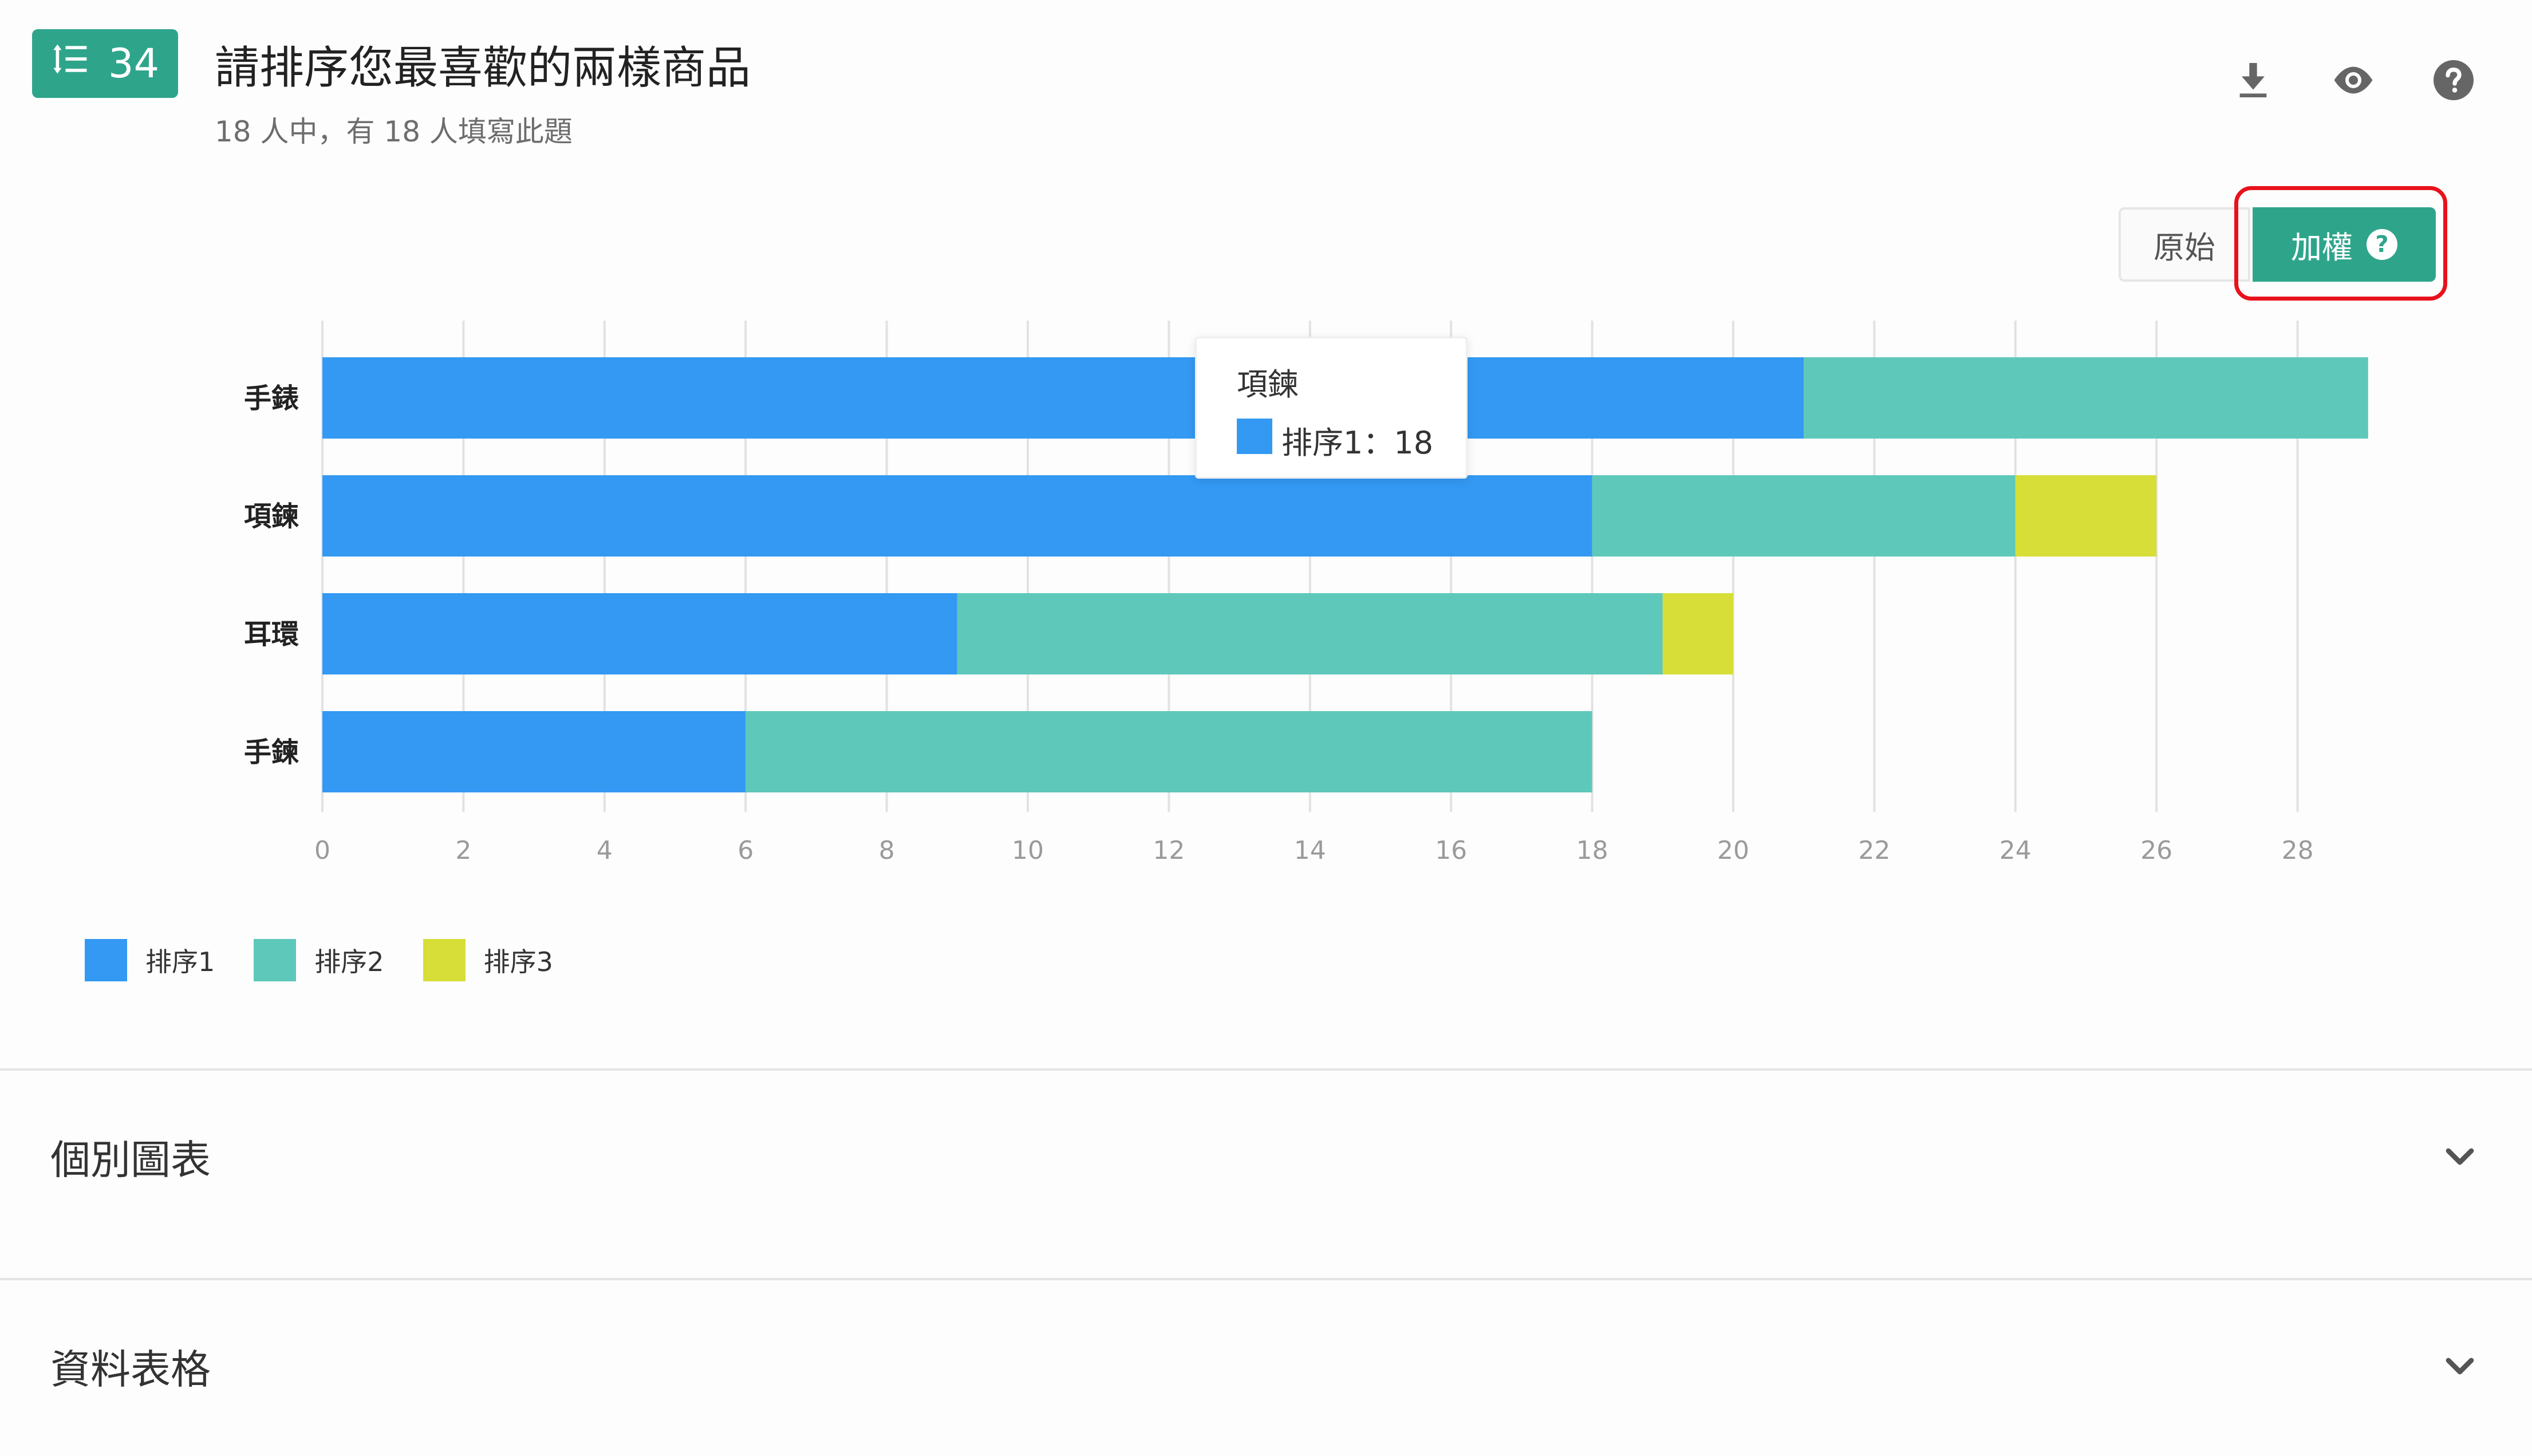  Describe the element at coordinates (1266, 1366) in the screenshot. I see `section-data-table: 資料表格` at that location.